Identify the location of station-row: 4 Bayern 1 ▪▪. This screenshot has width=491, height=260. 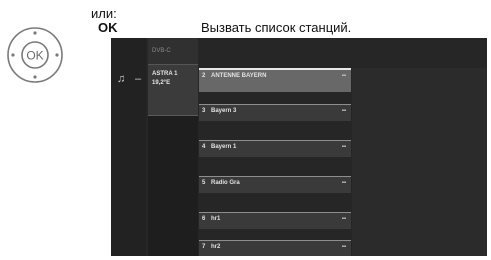
(275, 148).